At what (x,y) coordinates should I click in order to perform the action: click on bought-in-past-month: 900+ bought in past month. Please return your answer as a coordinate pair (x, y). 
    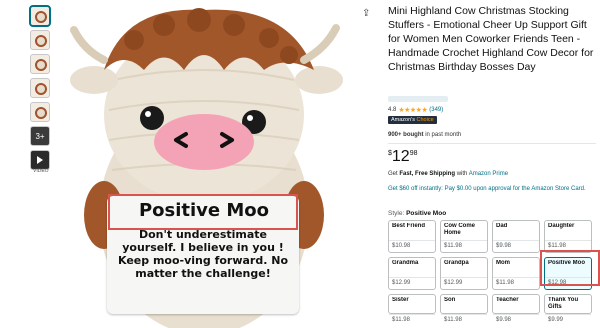
    Looking at the image, I should click on (424, 135).